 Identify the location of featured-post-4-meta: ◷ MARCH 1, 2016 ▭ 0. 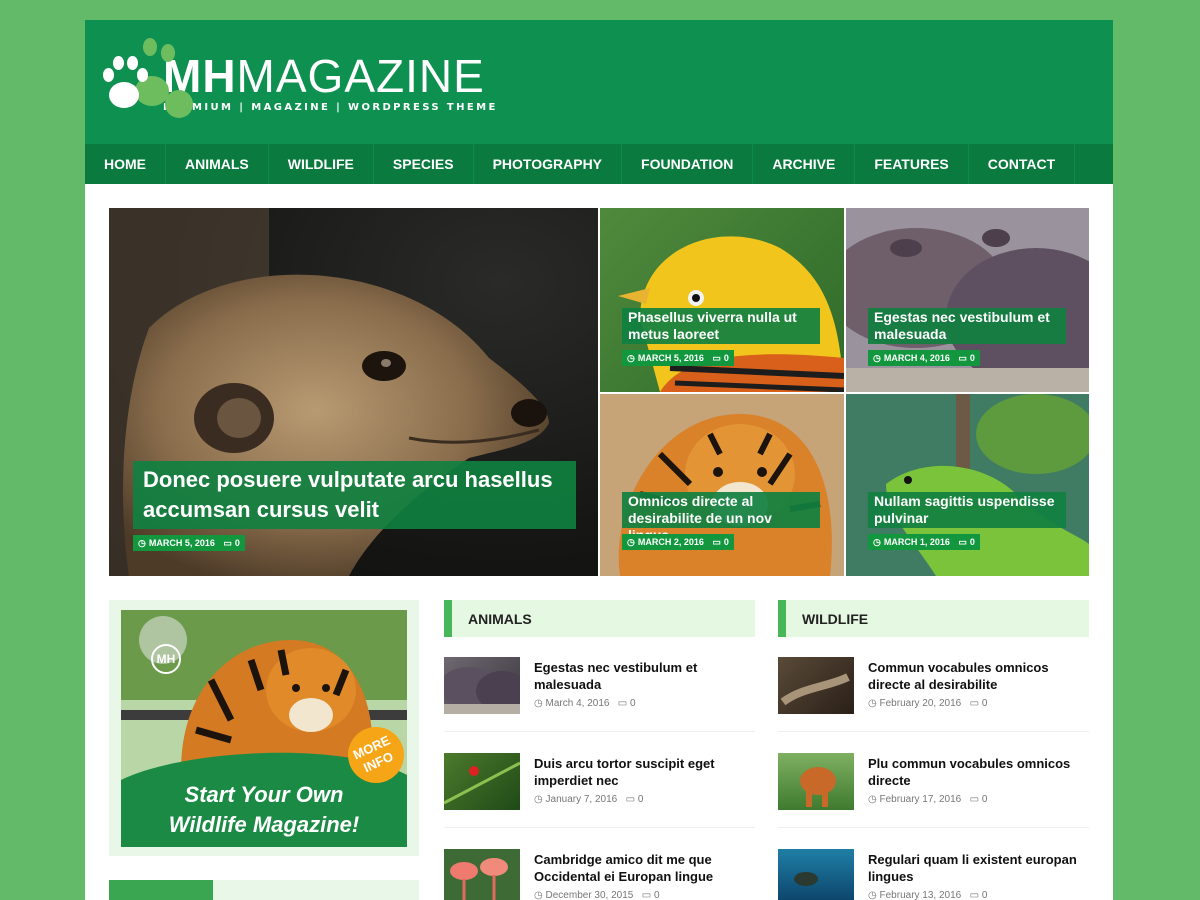
(924, 542).